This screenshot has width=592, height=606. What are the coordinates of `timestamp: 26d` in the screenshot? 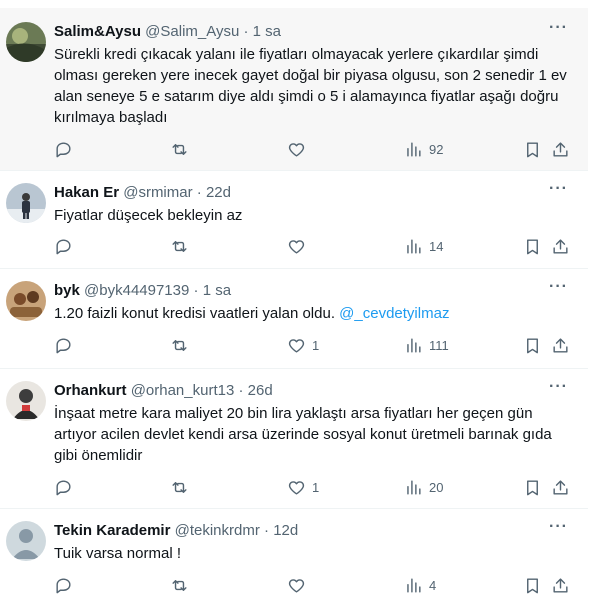 It's located at (260, 390).